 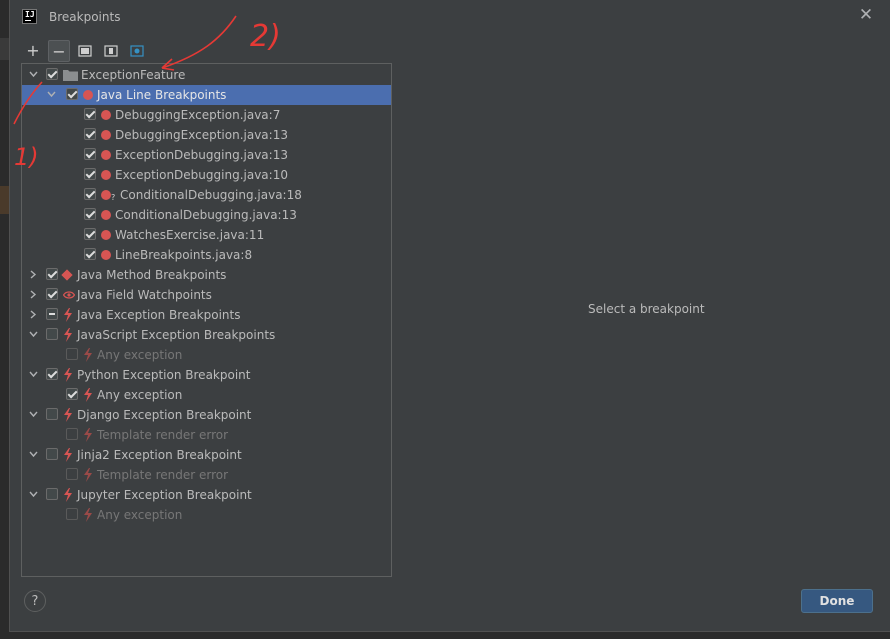 What do you see at coordinates (206, 295) in the screenshot?
I see `tree-row: Java Field Watchpoints` at bounding box center [206, 295].